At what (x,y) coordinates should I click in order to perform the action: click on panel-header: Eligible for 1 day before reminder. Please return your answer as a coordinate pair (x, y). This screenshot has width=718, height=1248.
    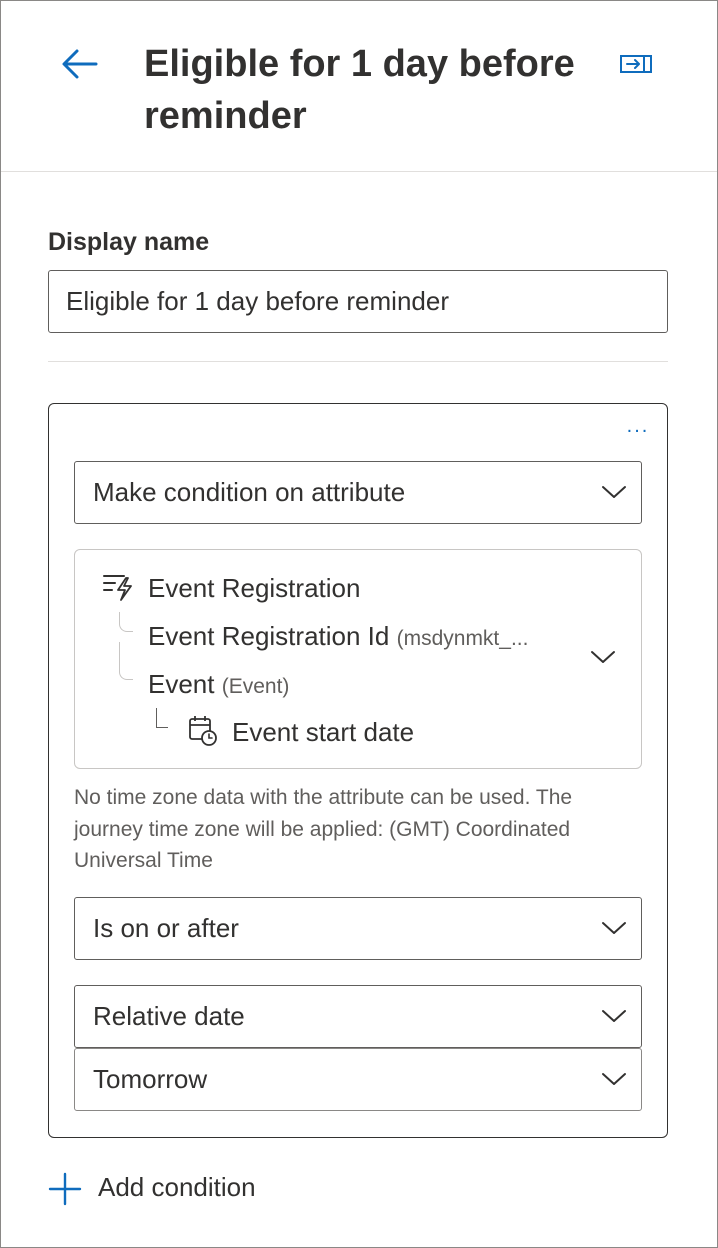
    Looking at the image, I should click on (359, 86).